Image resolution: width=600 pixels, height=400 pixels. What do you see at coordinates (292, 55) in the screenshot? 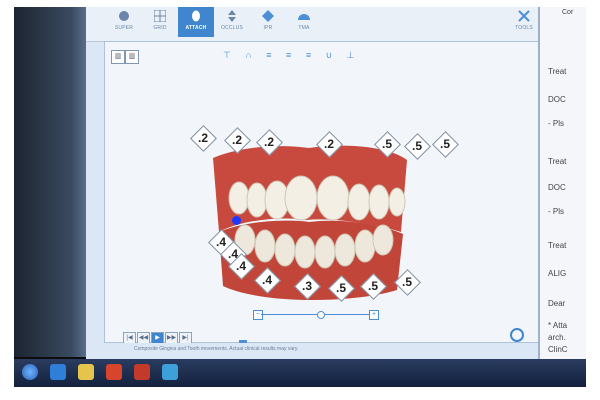
I see `view-orientation-icons: ⊤ ∩ ≡ ≡ ≡ ∪ ⊥` at bounding box center [292, 55].